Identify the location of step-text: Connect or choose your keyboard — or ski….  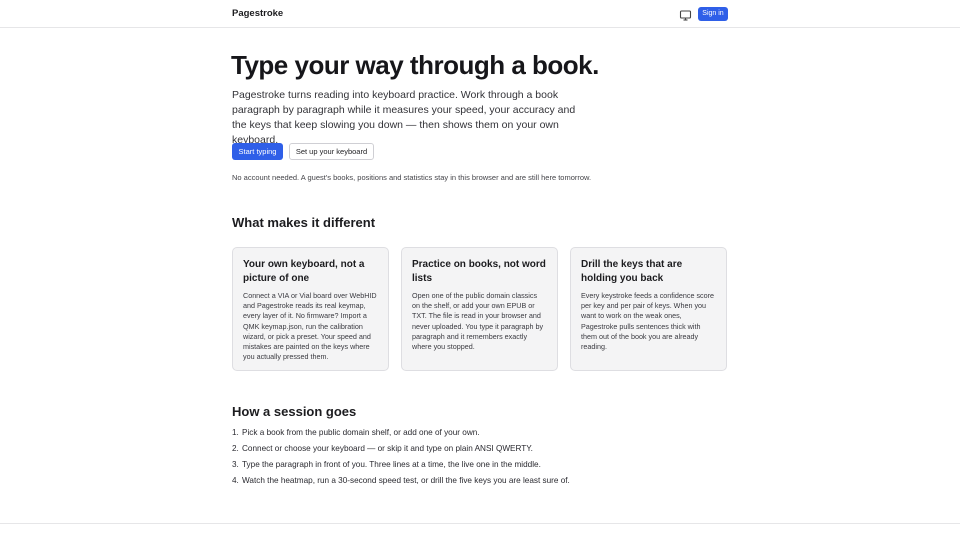
(387, 448).